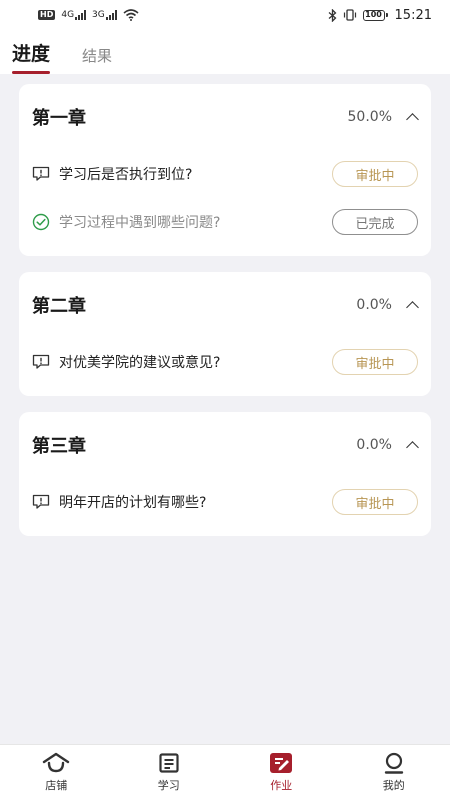 The image size is (450, 800). I want to click on bluetooth-icon, so click(332, 15).